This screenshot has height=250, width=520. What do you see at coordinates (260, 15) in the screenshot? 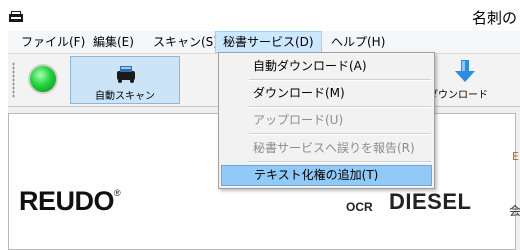
I see `title-bar: 名刺の` at bounding box center [260, 15].